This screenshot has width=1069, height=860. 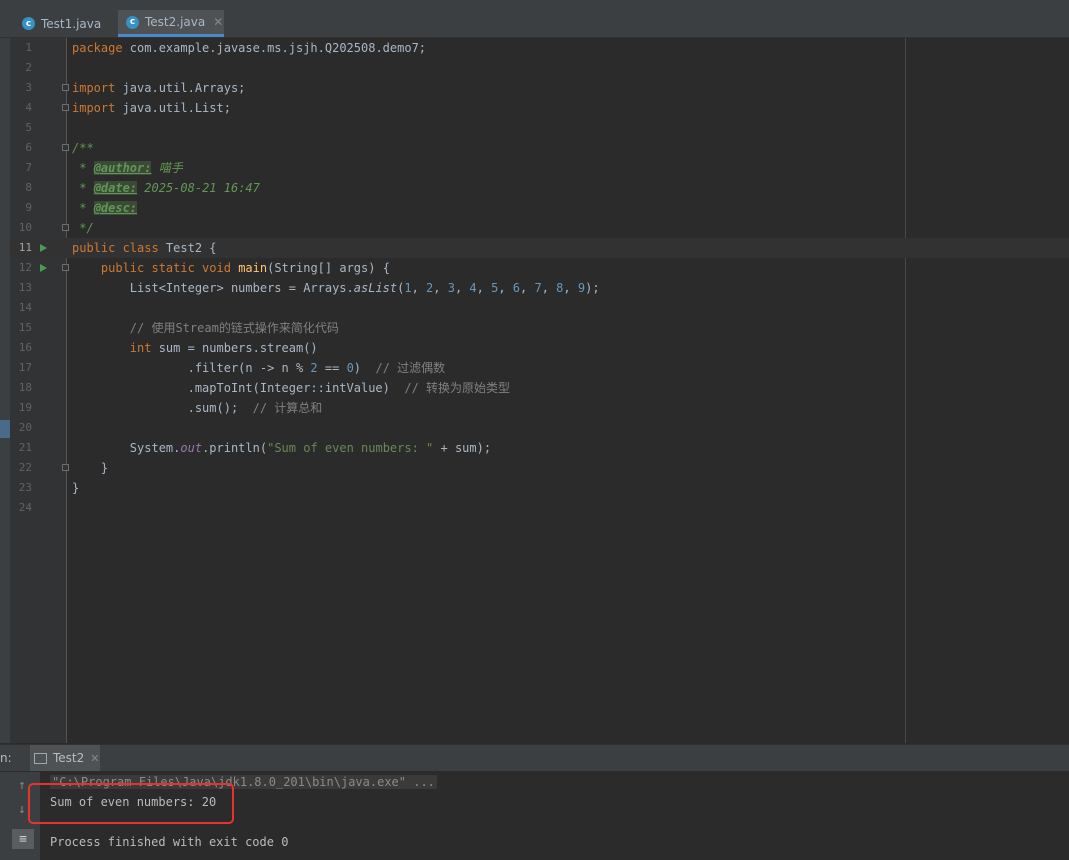 What do you see at coordinates (28, 167) in the screenshot?
I see `line-number: 7` at bounding box center [28, 167].